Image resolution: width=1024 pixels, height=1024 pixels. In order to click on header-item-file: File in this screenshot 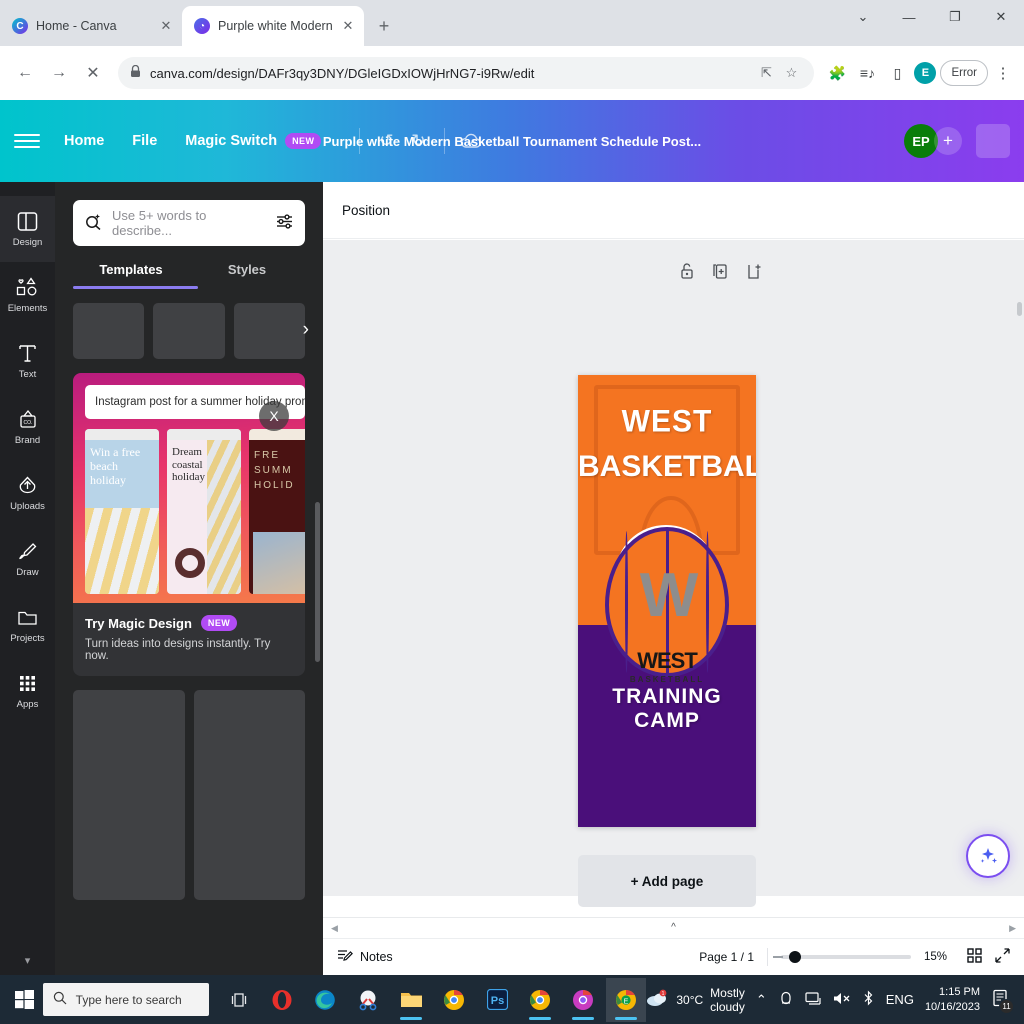, I will do `click(144, 141)`.